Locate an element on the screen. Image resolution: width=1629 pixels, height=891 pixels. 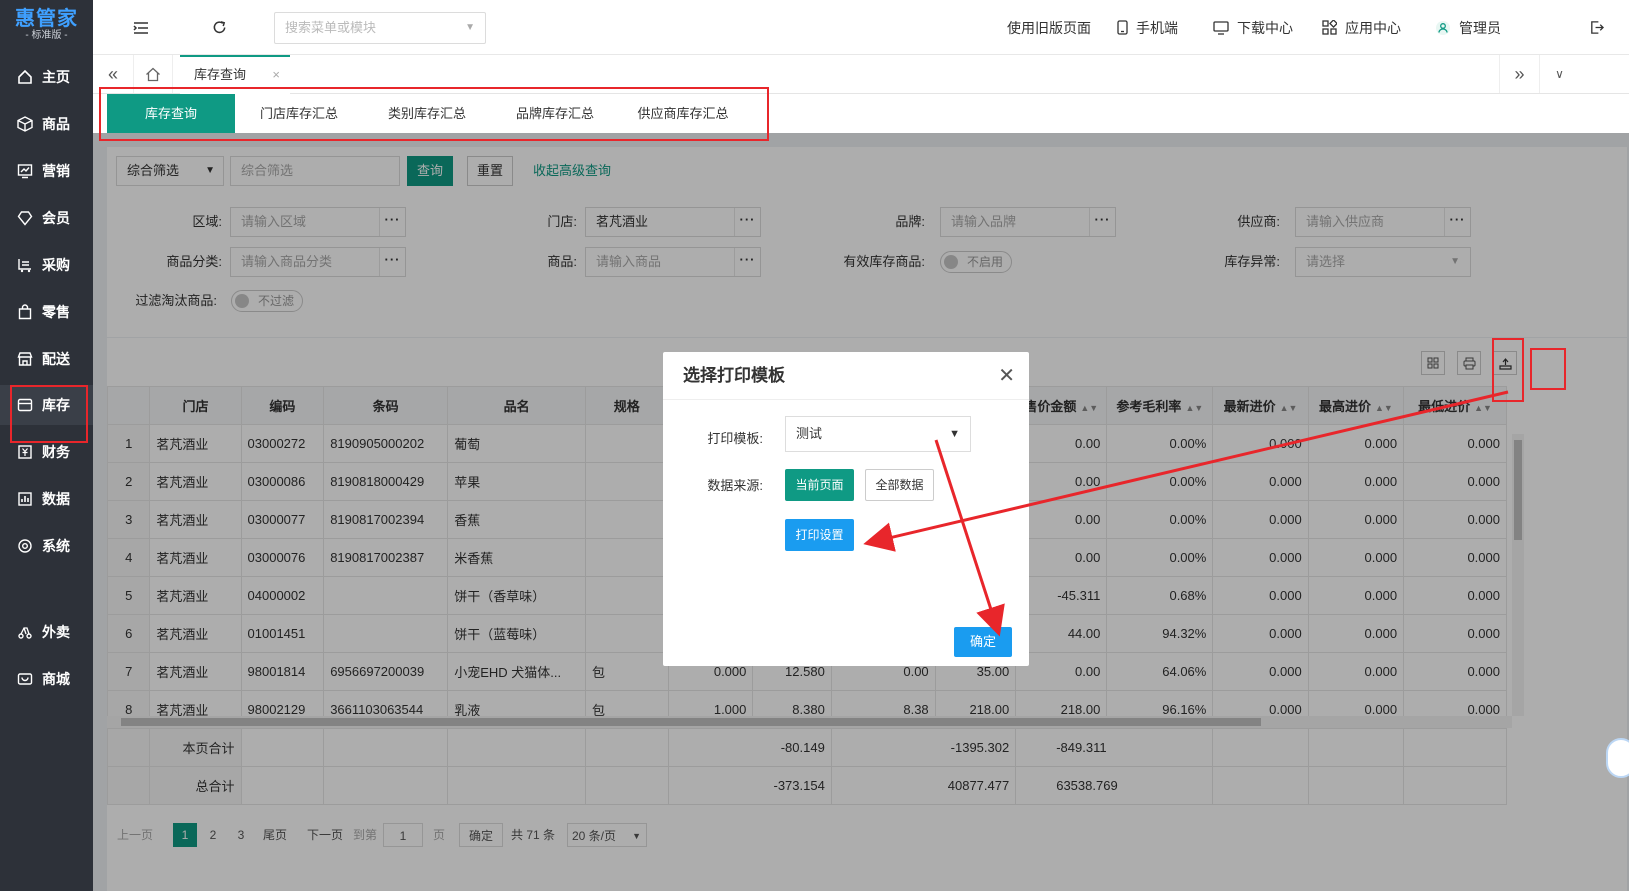
annotation-arrows is located at coordinates (1186, 513).